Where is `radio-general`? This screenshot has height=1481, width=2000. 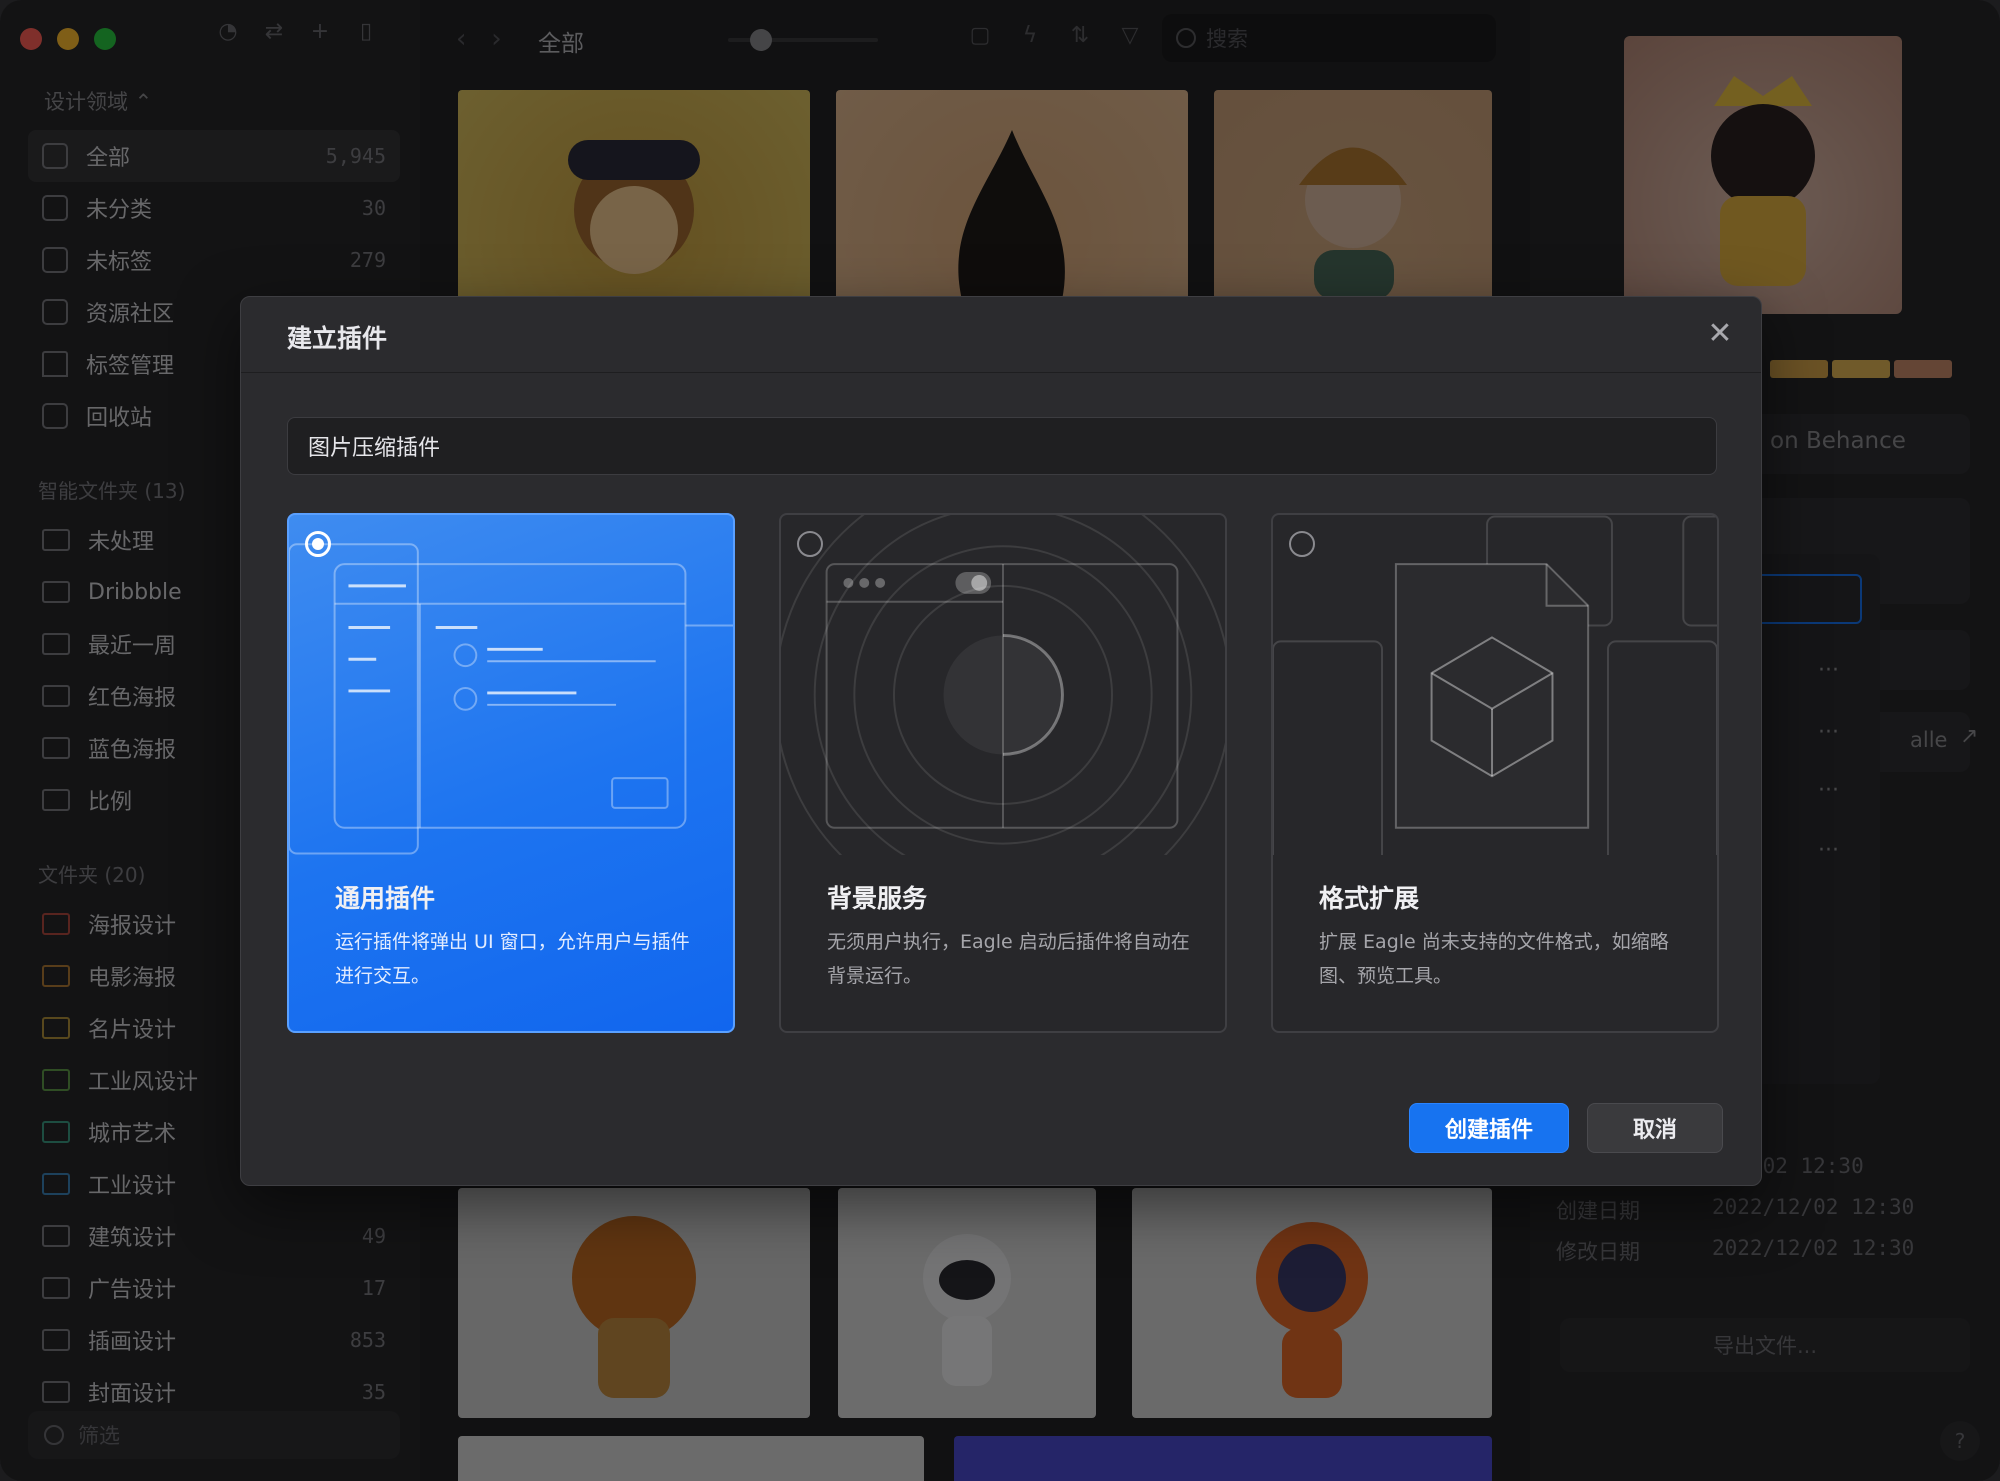
radio-general is located at coordinates (318, 544).